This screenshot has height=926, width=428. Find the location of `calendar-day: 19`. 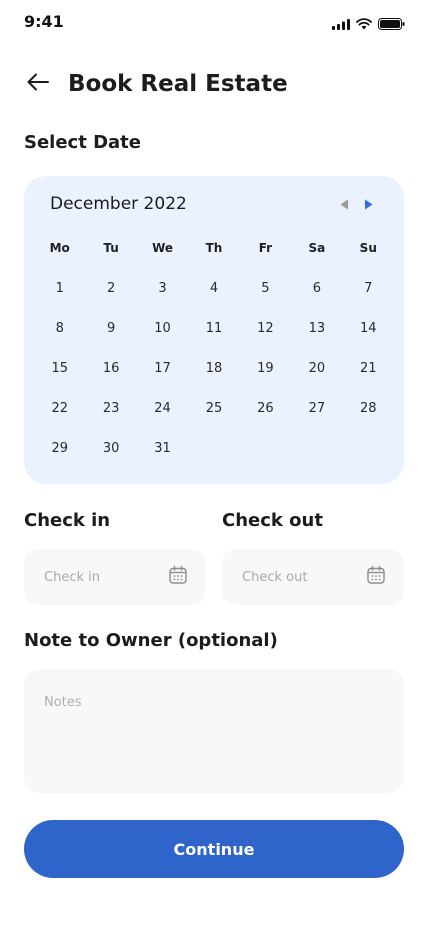

calendar-day: 19 is located at coordinates (265, 368).